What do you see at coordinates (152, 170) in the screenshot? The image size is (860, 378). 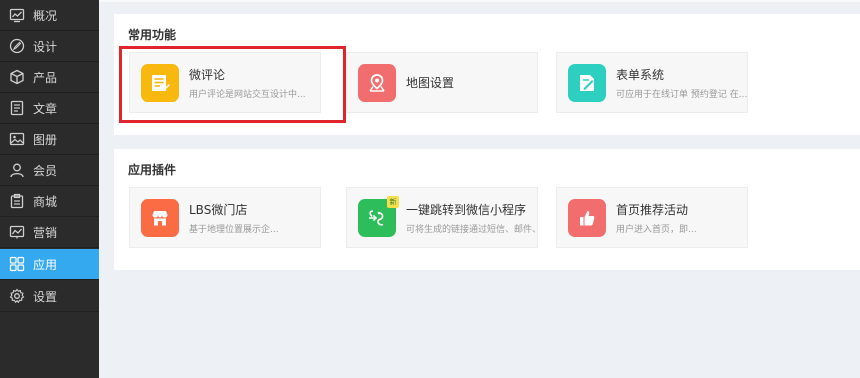 I see `section-title: 应用插件` at bounding box center [152, 170].